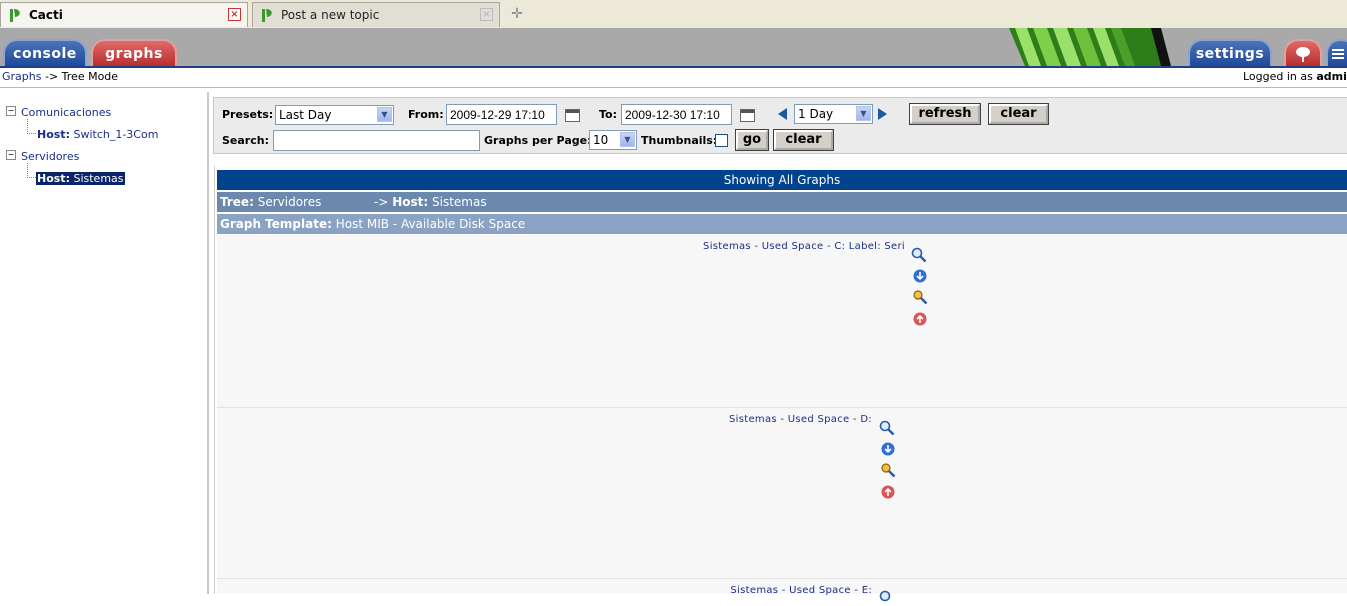 The width and height of the screenshot is (1347, 606). What do you see at coordinates (945, 114) in the screenshot?
I see `refresh-button: refresh` at bounding box center [945, 114].